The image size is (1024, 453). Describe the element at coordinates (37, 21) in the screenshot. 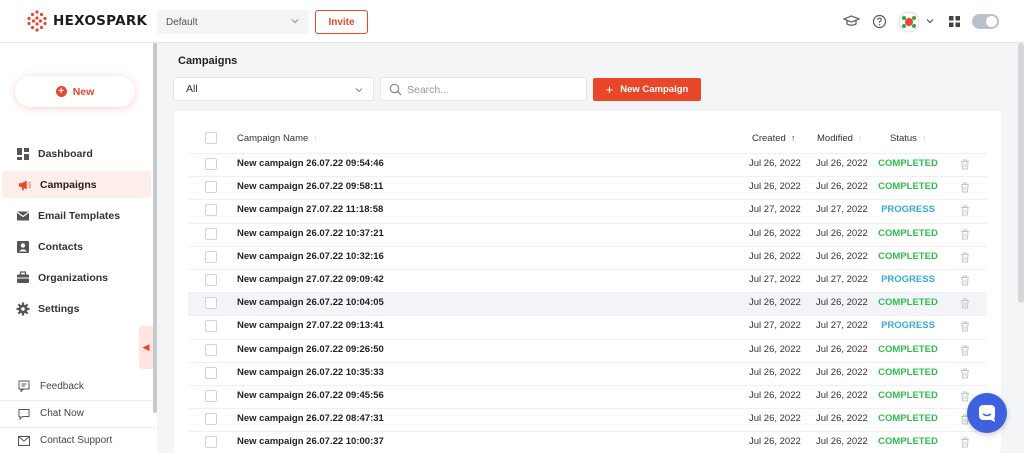

I see `hexospark-logo-icon` at that location.